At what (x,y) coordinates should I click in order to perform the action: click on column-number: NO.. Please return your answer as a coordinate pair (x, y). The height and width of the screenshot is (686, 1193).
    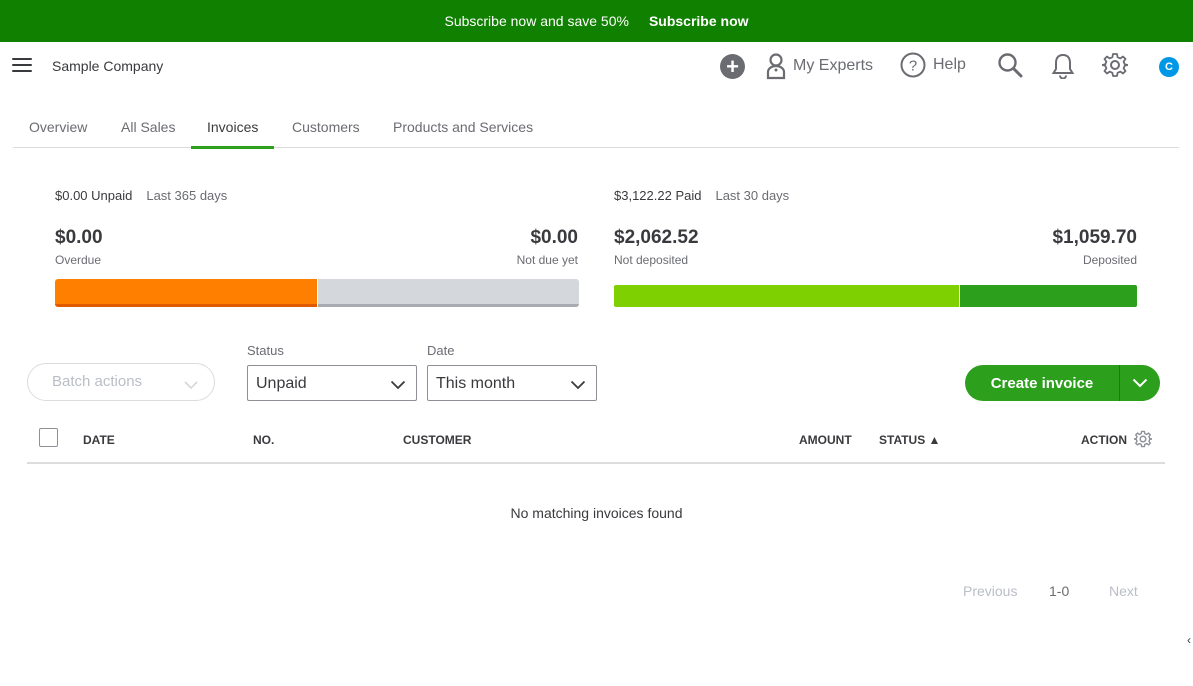
    Looking at the image, I should click on (263, 440).